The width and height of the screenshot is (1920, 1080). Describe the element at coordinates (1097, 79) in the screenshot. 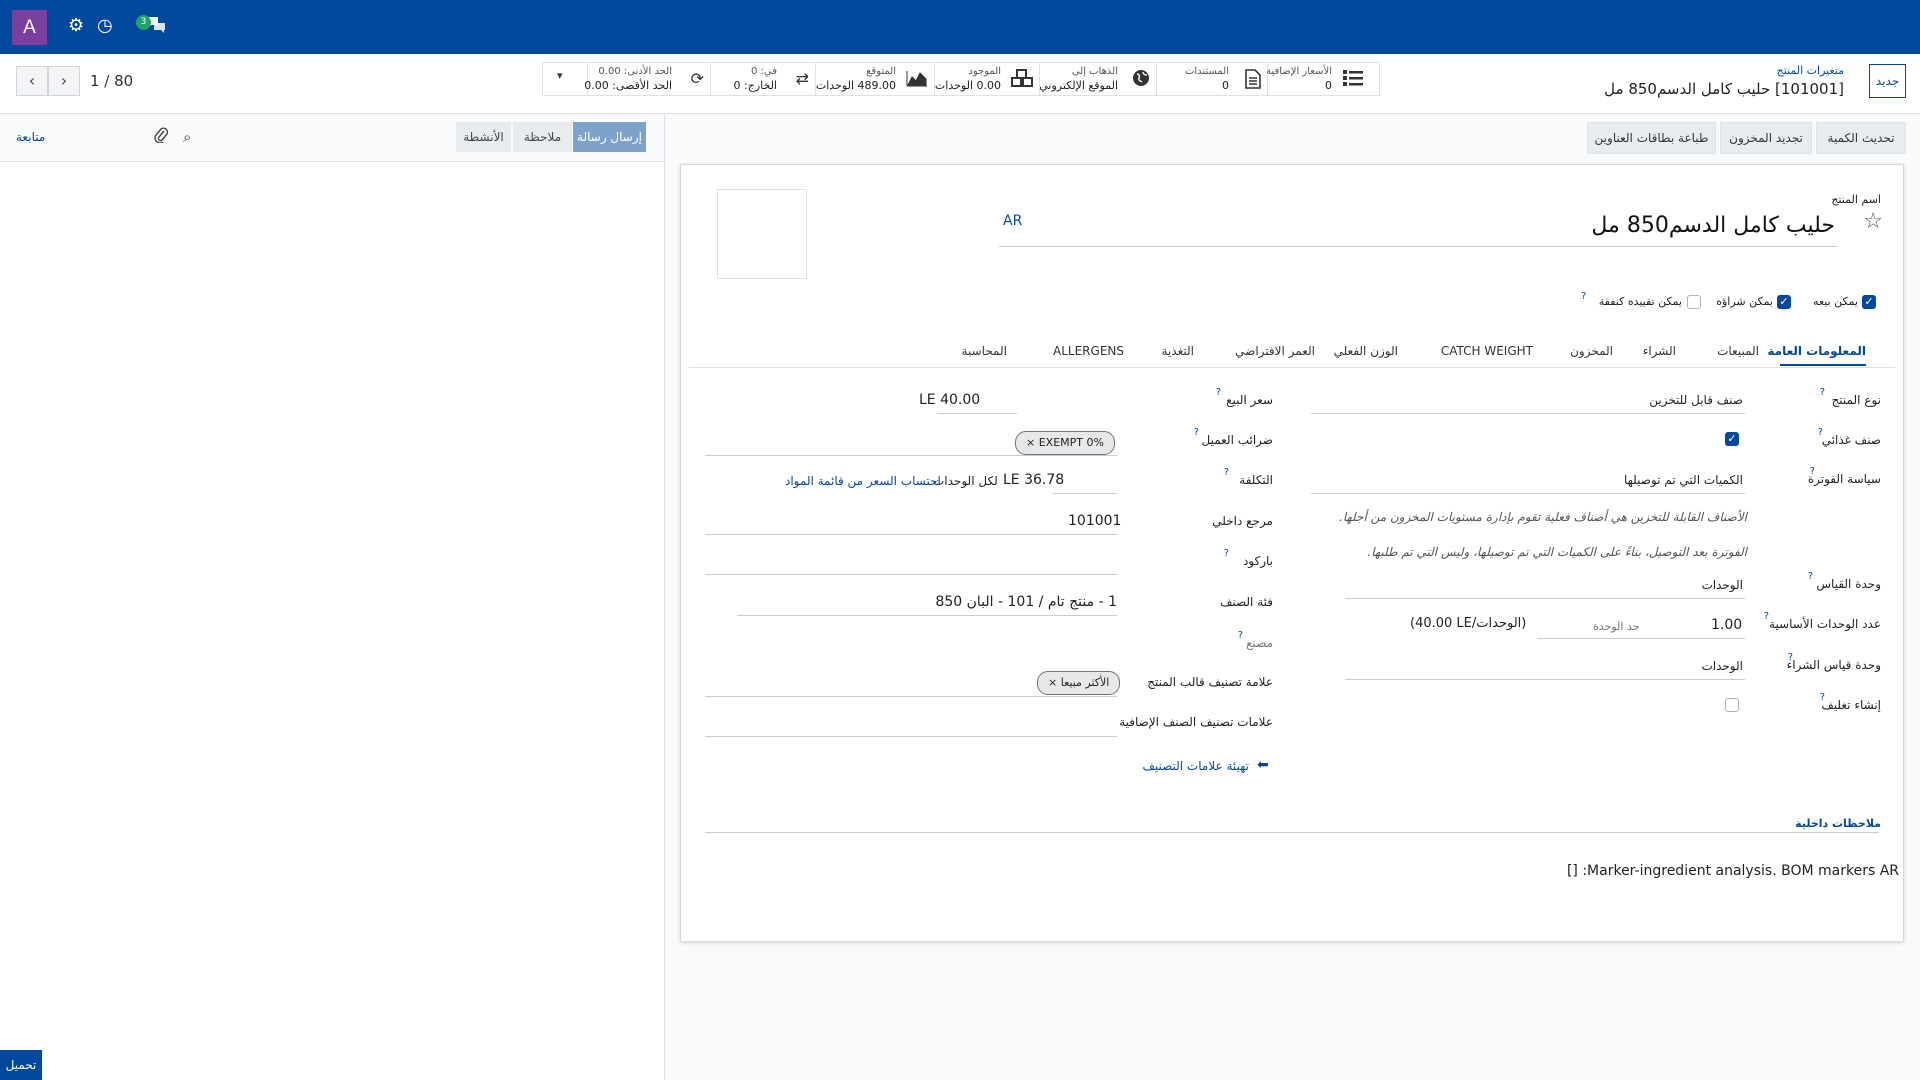

I see `smart-button-website: الذهاب إلى الموقع الإلكتروني` at that location.